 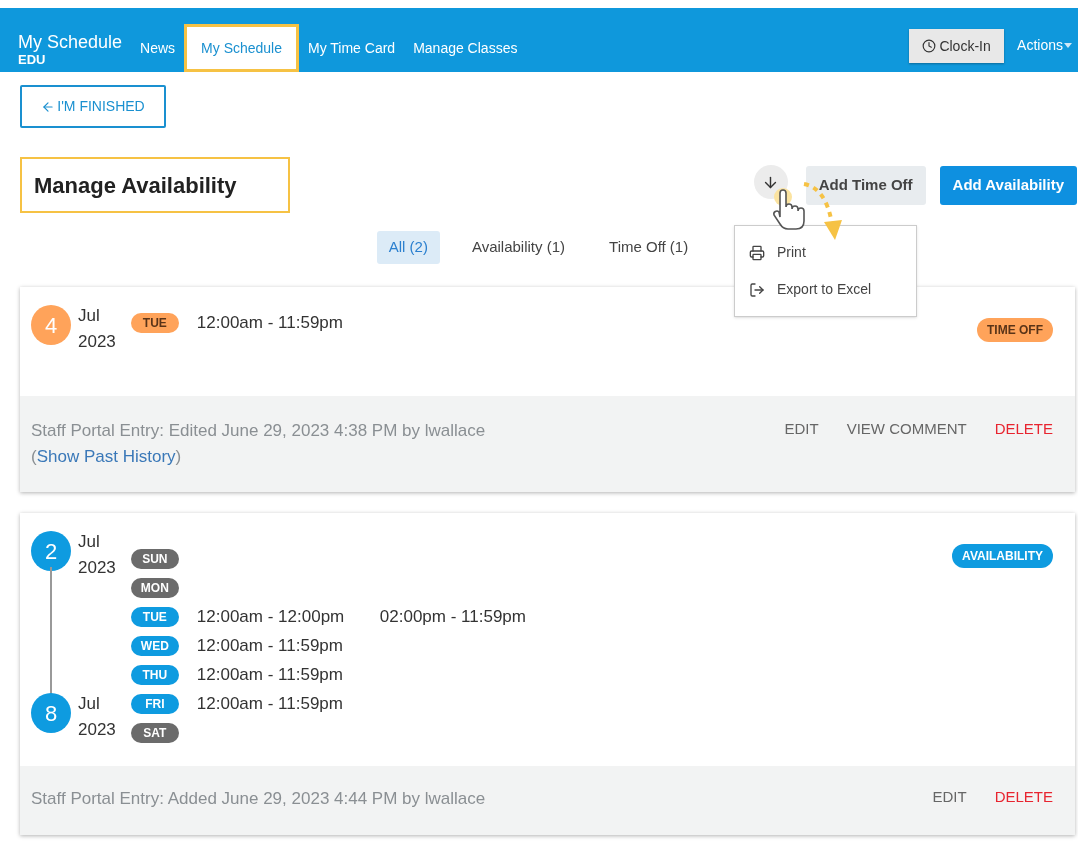 What do you see at coordinates (929, 46) in the screenshot?
I see `clock-icon` at bounding box center [929, 46].